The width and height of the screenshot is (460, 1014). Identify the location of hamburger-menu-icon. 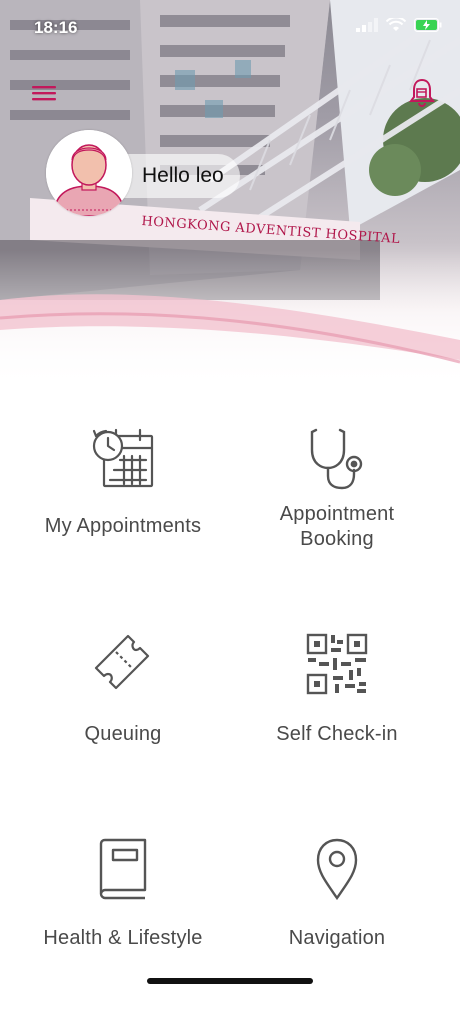
(44, 93).